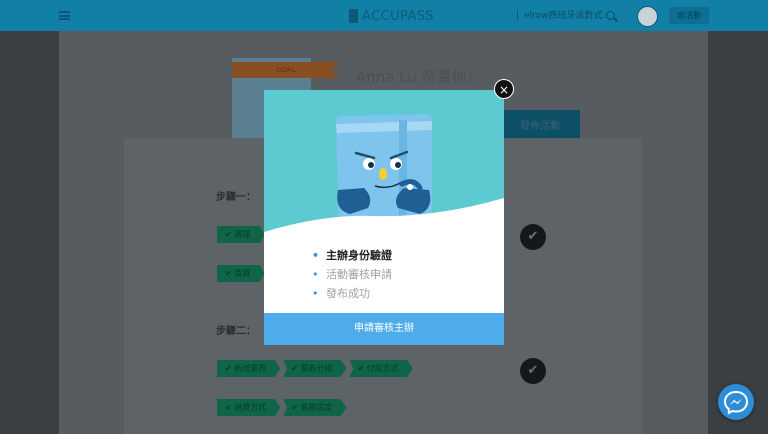  Describe the element at coordinates (610, 15) in the screenshot. I see `search-icon` at that location.